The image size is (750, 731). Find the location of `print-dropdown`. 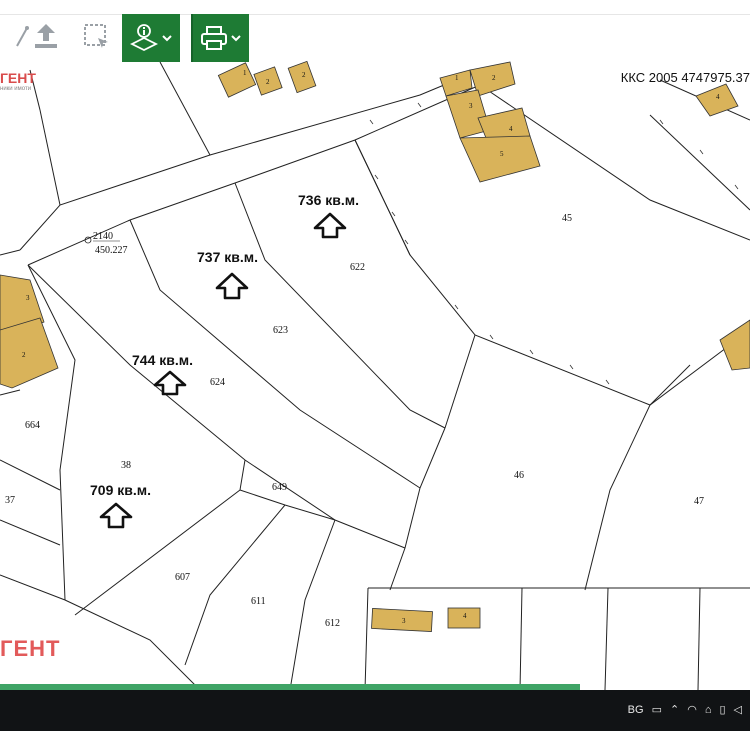

print-dropdown is located at coordinates (221, 38).